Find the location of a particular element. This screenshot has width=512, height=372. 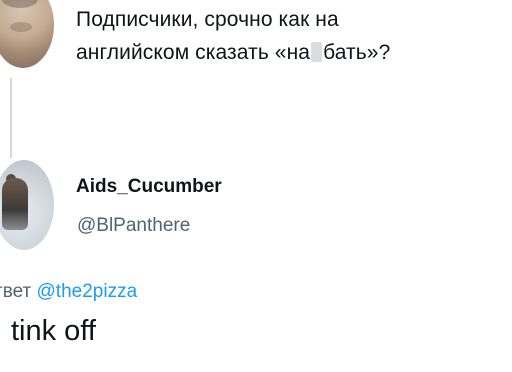

tweet-text-line-1: Подписчики, срочно как на is located at coordinates (207, 19).